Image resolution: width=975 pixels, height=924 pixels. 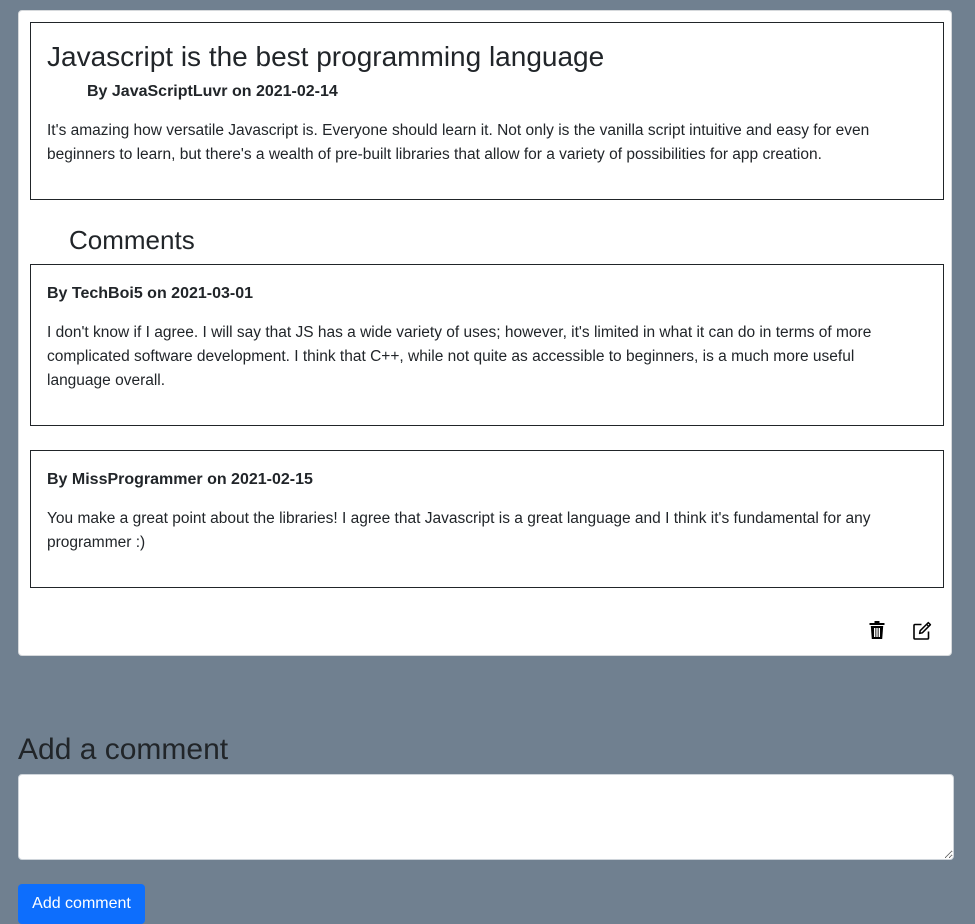 I want to click on comments-heading: Comments, so click(x=132, y=240).